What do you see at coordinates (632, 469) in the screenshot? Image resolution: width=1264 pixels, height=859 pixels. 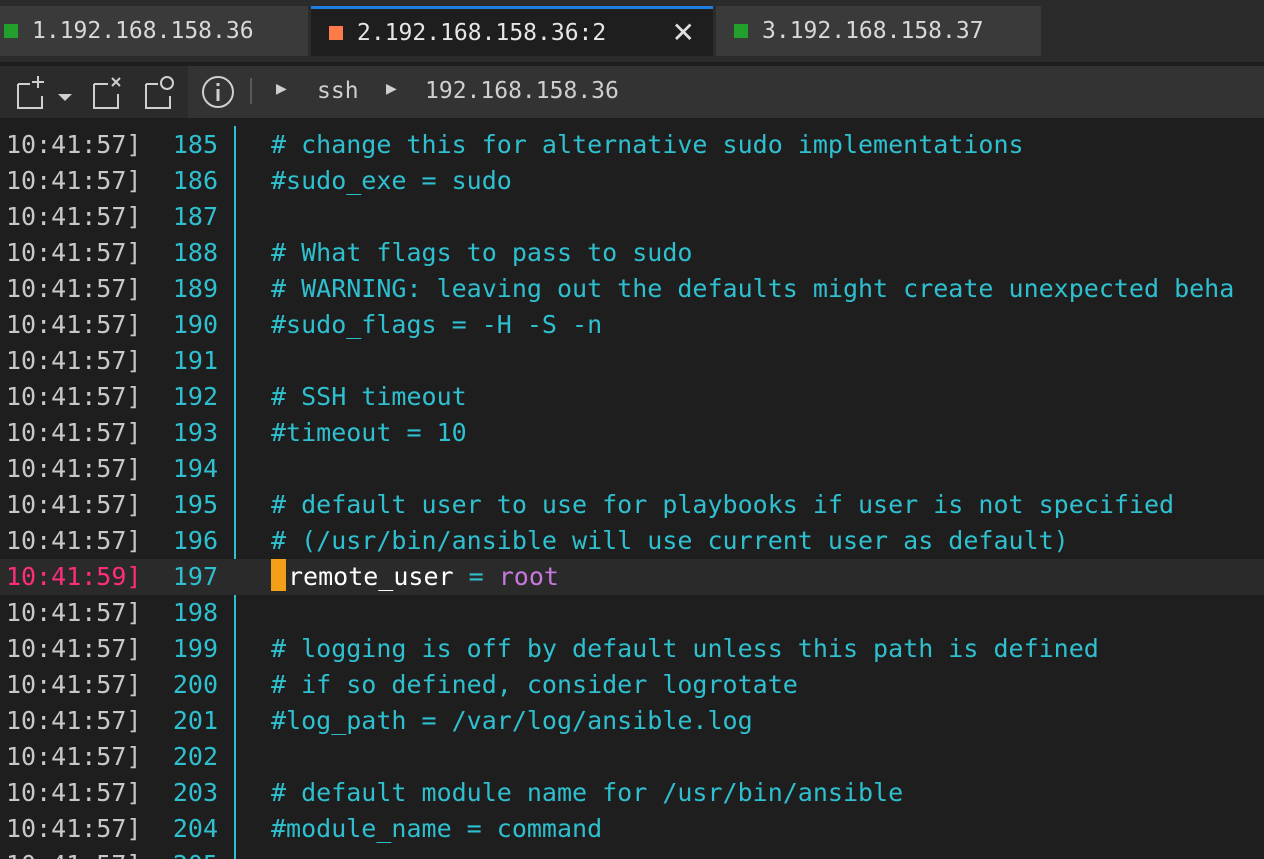 I see `terminal-line: 10:41:57] 194` at bounding box center [632, 469].